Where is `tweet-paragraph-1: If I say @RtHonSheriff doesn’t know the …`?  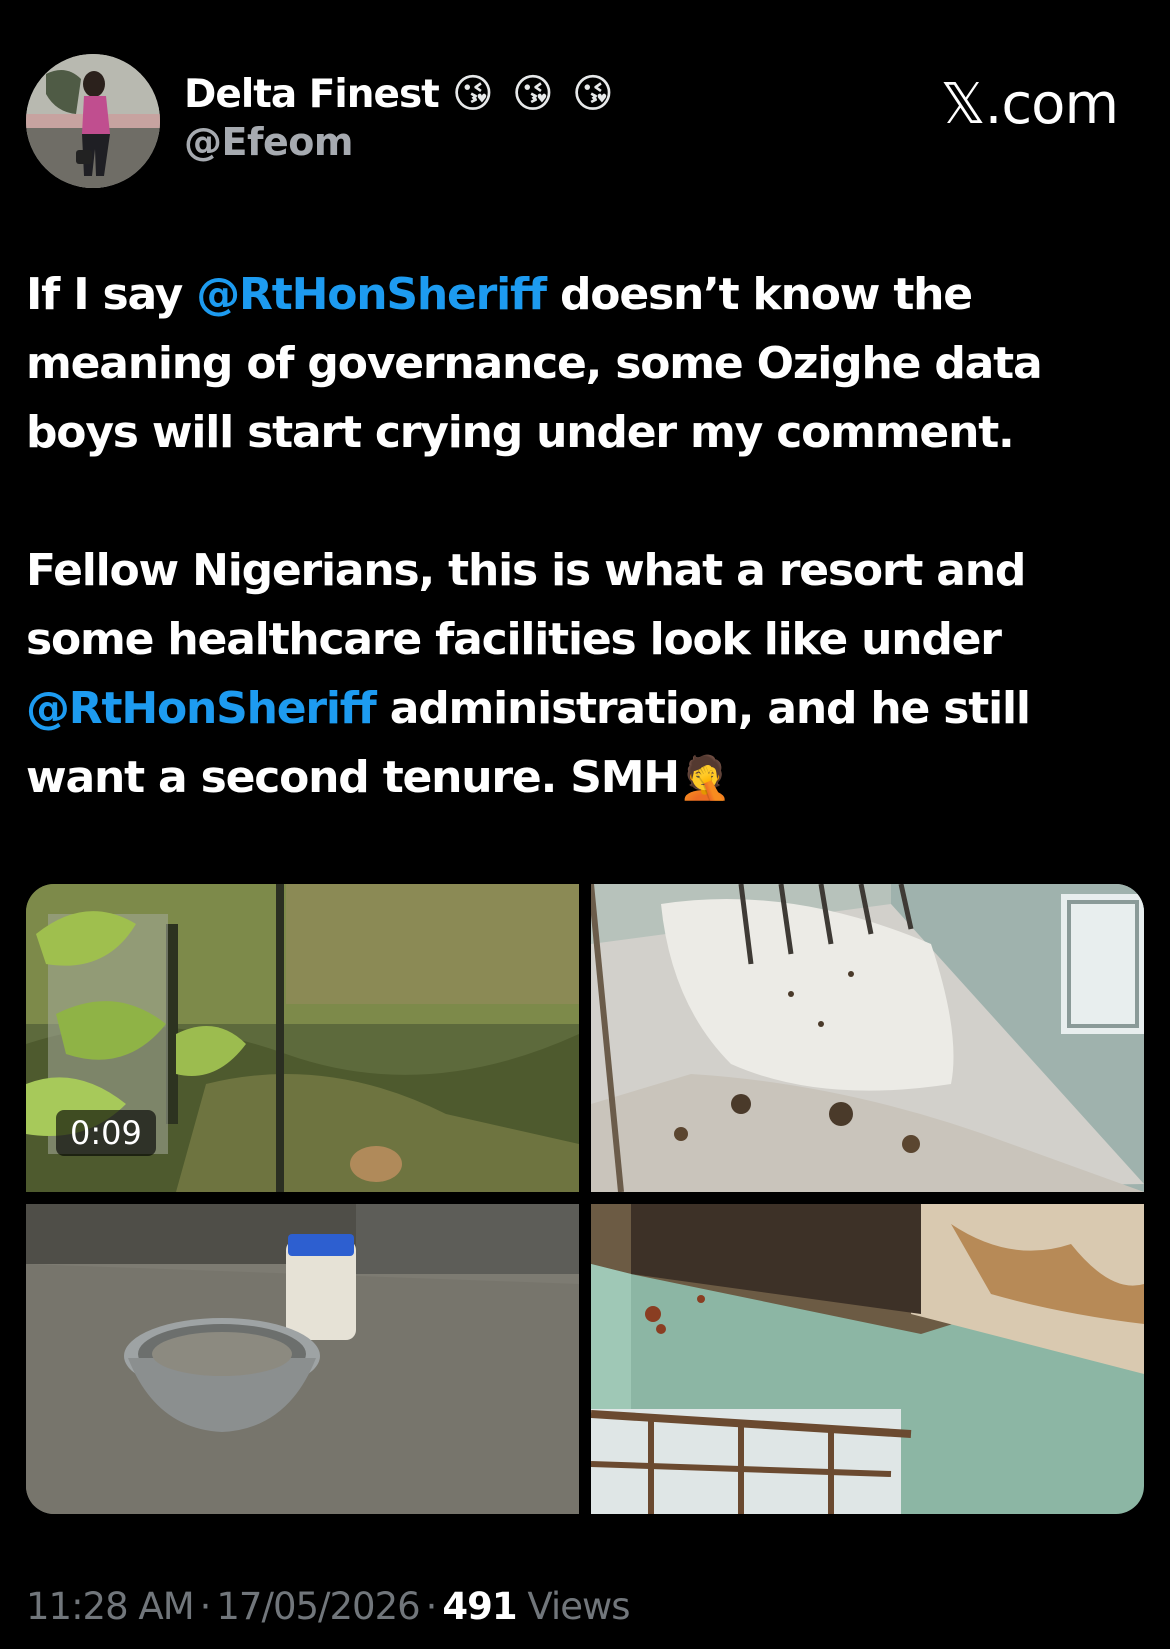
tweet-paragraph-1: If I say @RtHonSheriff doesn’t know the … is located at coordinates (581, 363).